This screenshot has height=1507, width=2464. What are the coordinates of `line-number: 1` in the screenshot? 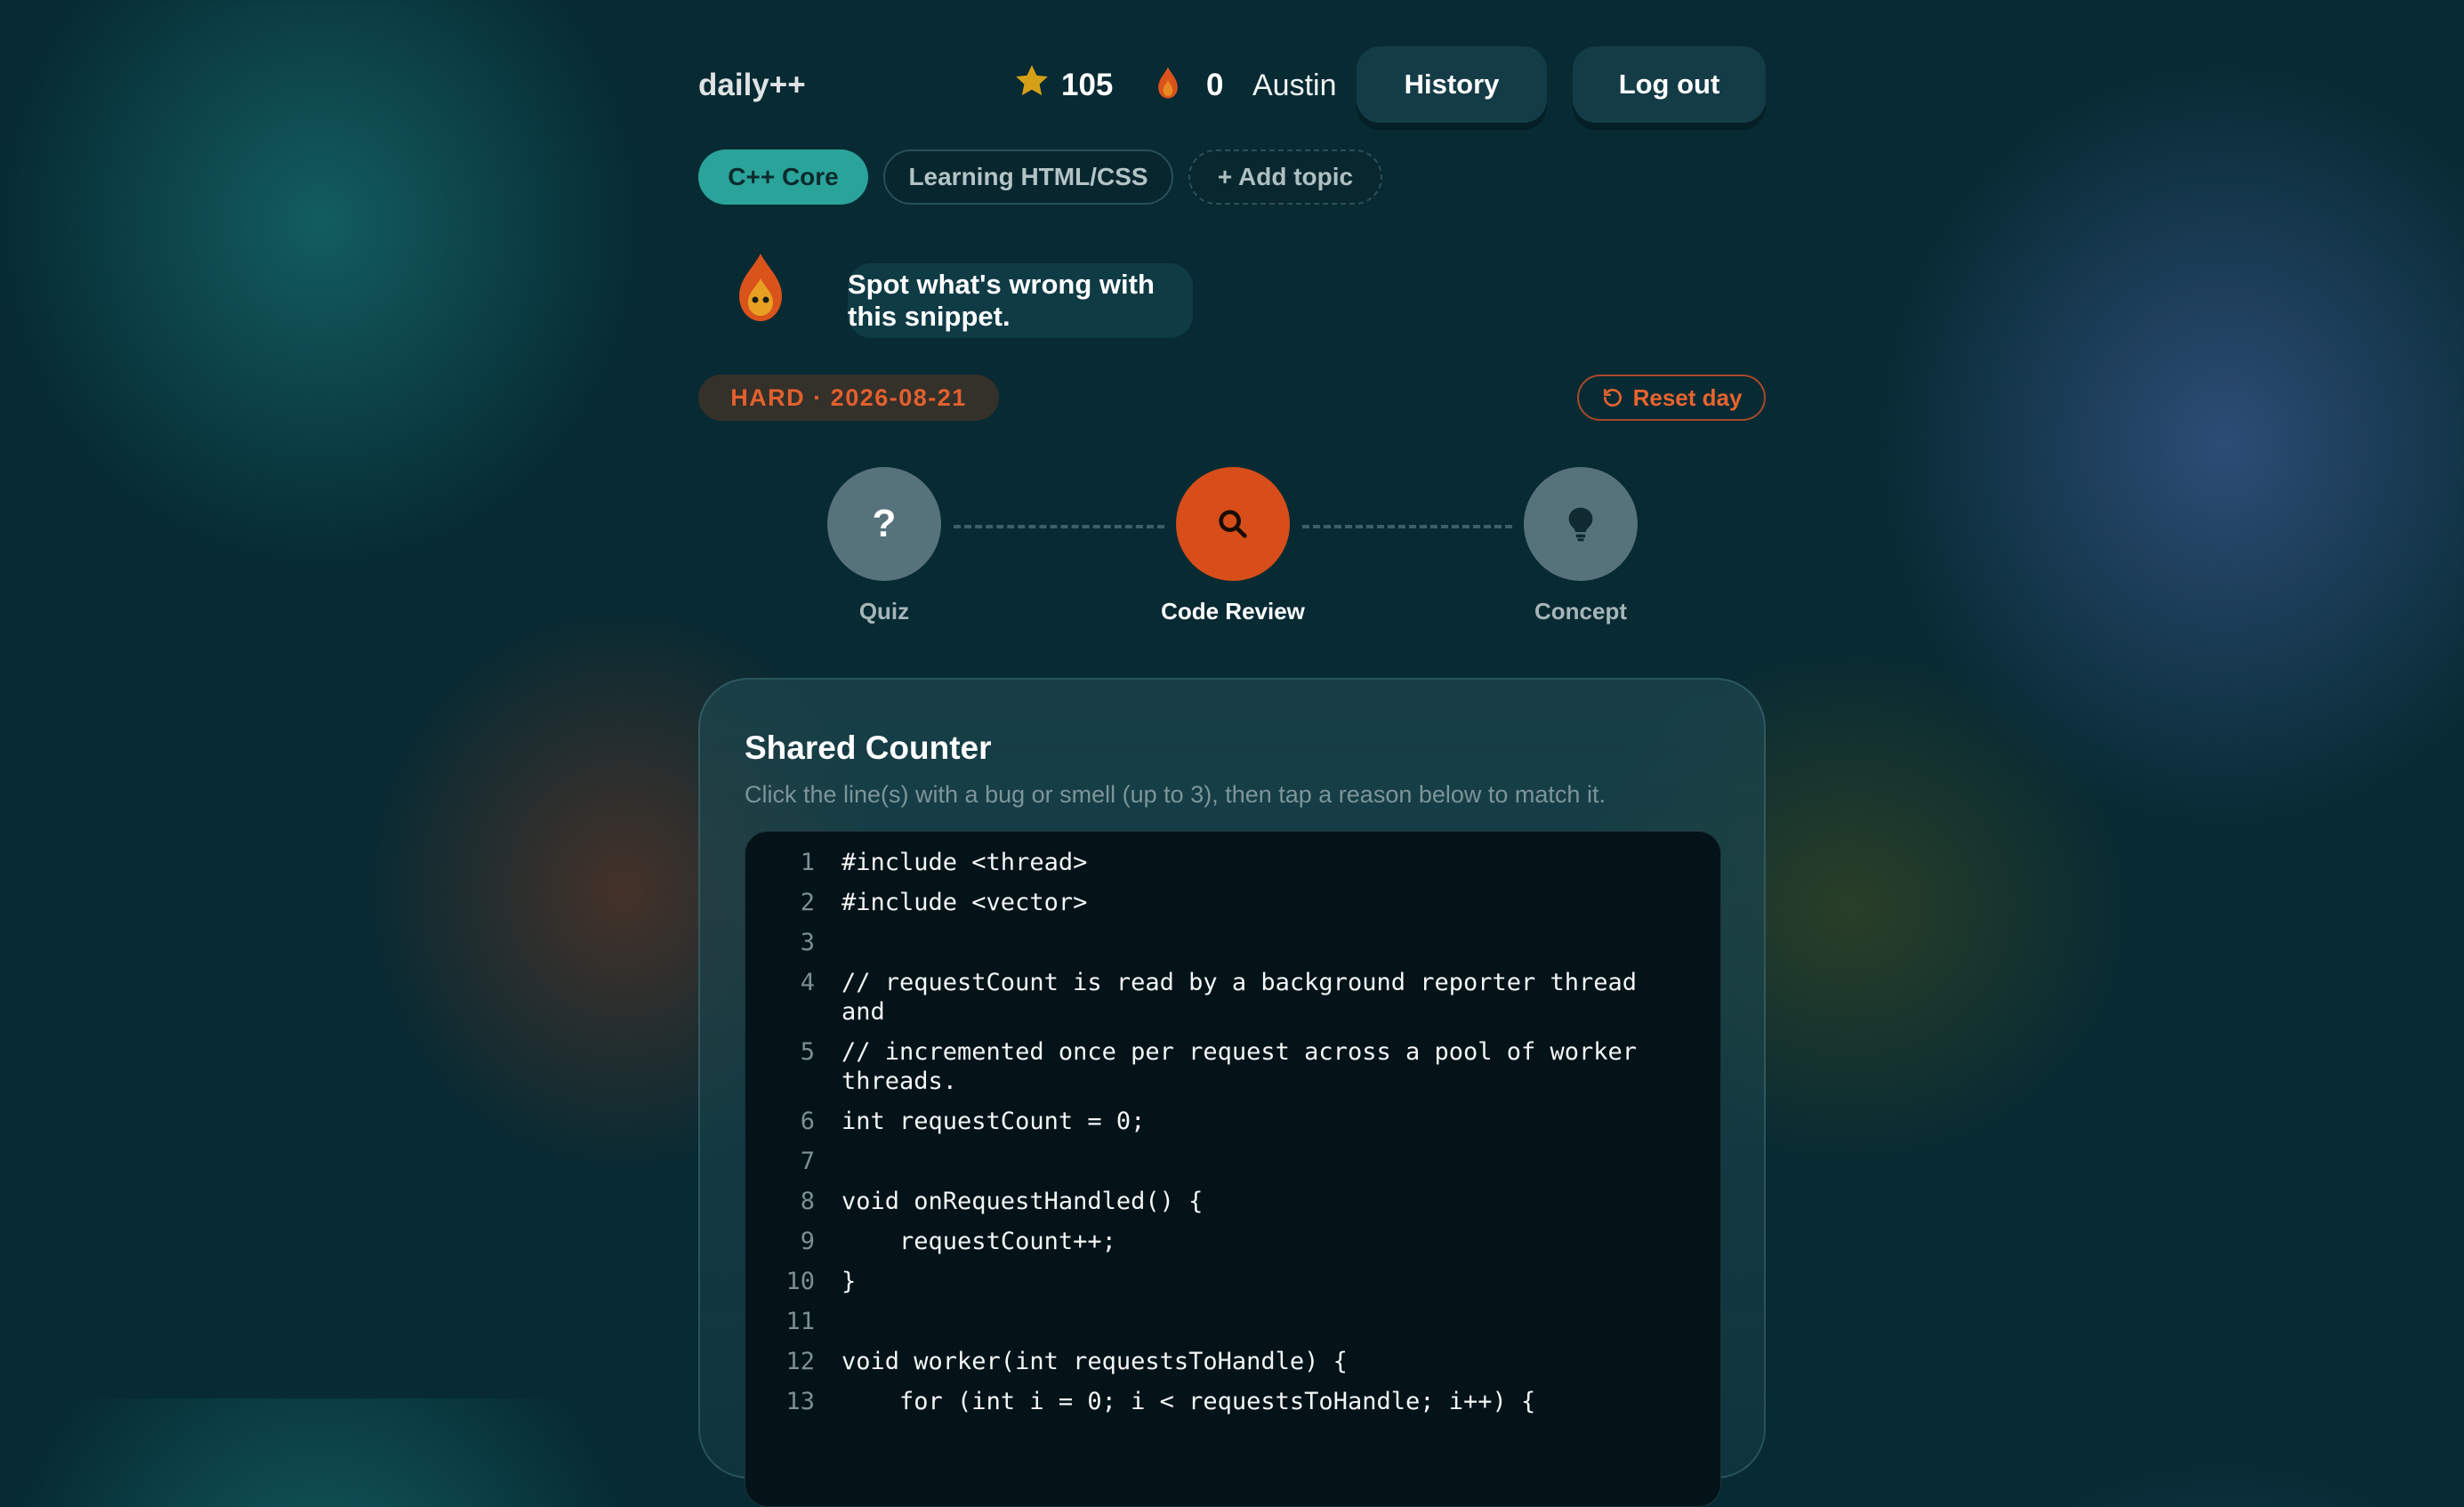 It's located at (807, 862).